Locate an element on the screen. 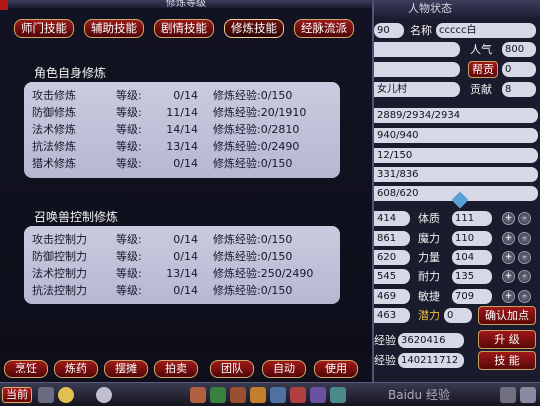 This screenshot has width=540, height=406. exp2-label: 经验 is located at coordinates (385, 360).